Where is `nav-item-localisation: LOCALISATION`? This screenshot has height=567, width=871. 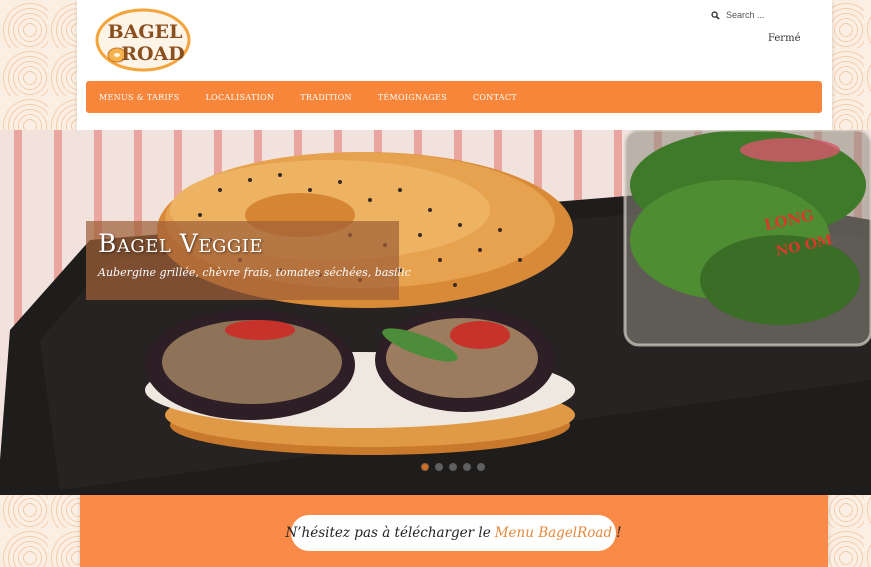
nav-item-localisation: LOCALISATION is located at coordinates (240, 97).